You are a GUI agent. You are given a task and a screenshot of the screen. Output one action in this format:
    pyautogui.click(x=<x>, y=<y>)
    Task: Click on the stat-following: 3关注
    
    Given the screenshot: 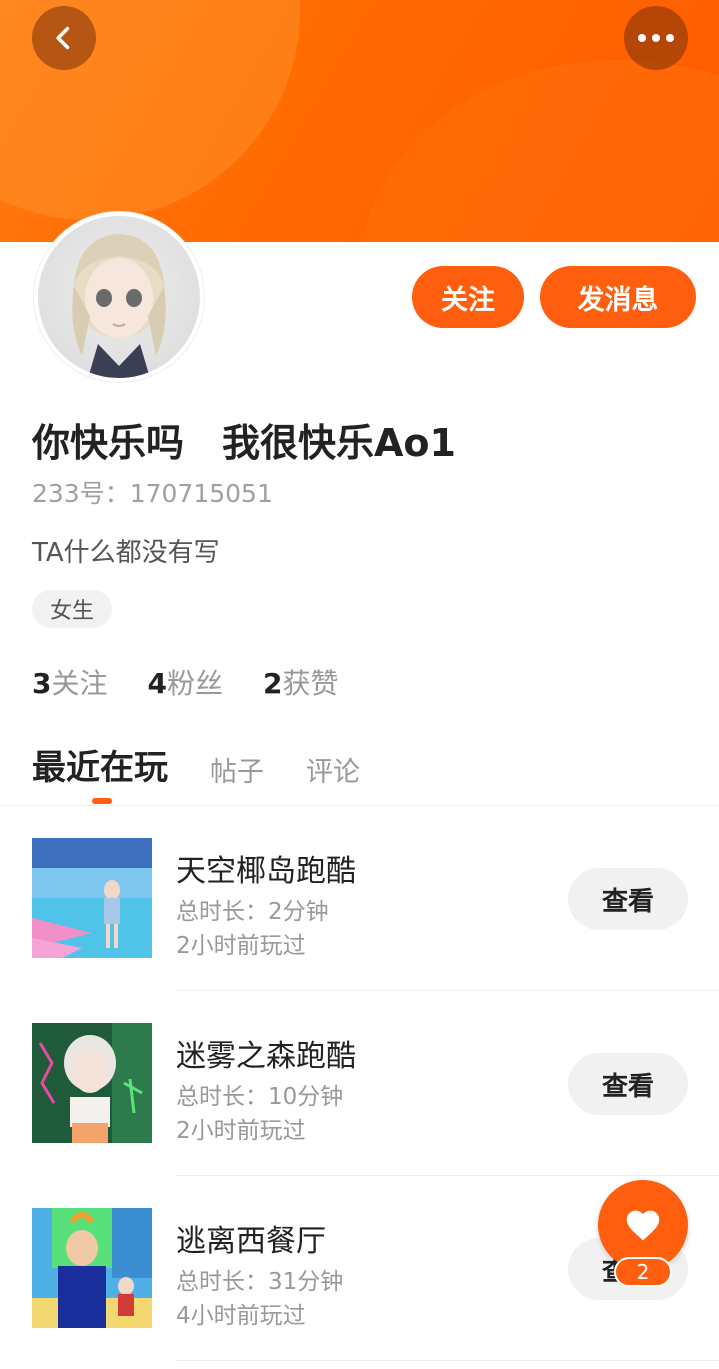 What is the action you would take?
    pyautogui.click(x=70, y=682)
    